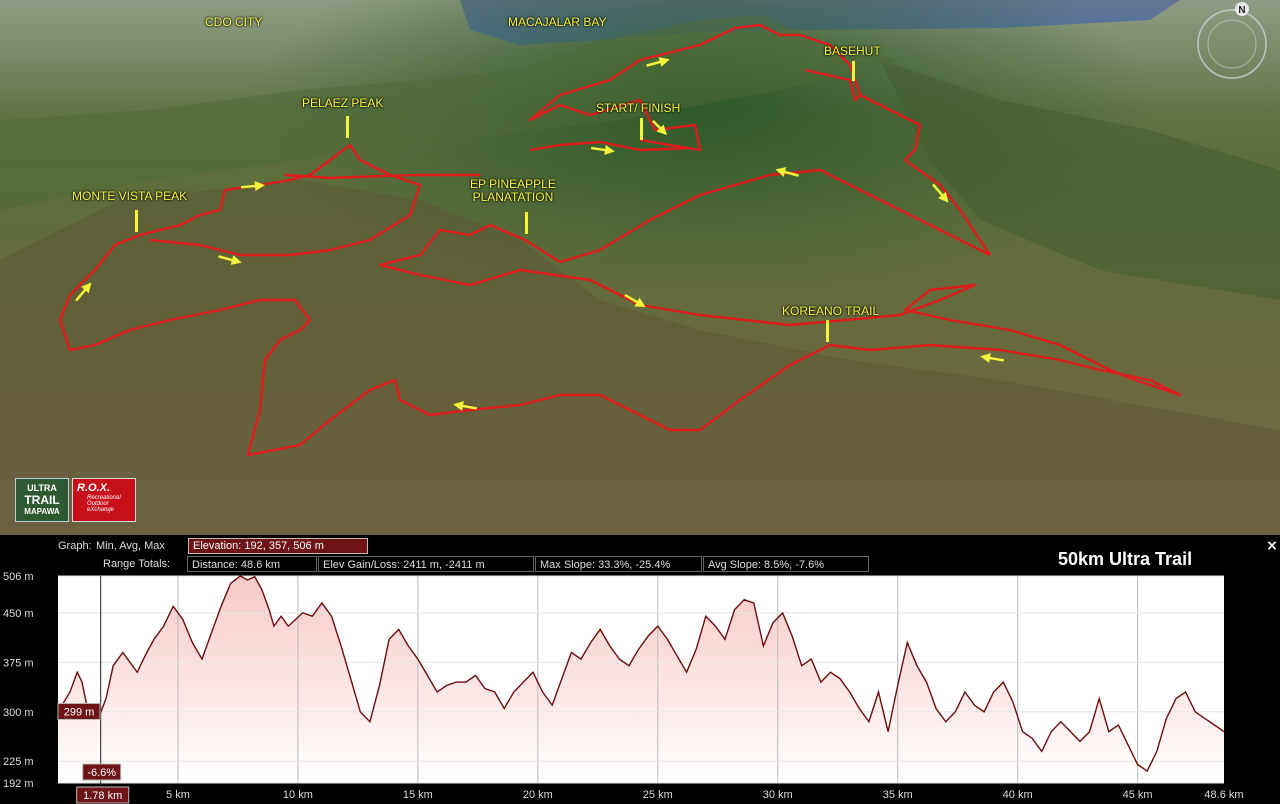  I want to click on marker-monte-vista-peak, so click(136, 221).